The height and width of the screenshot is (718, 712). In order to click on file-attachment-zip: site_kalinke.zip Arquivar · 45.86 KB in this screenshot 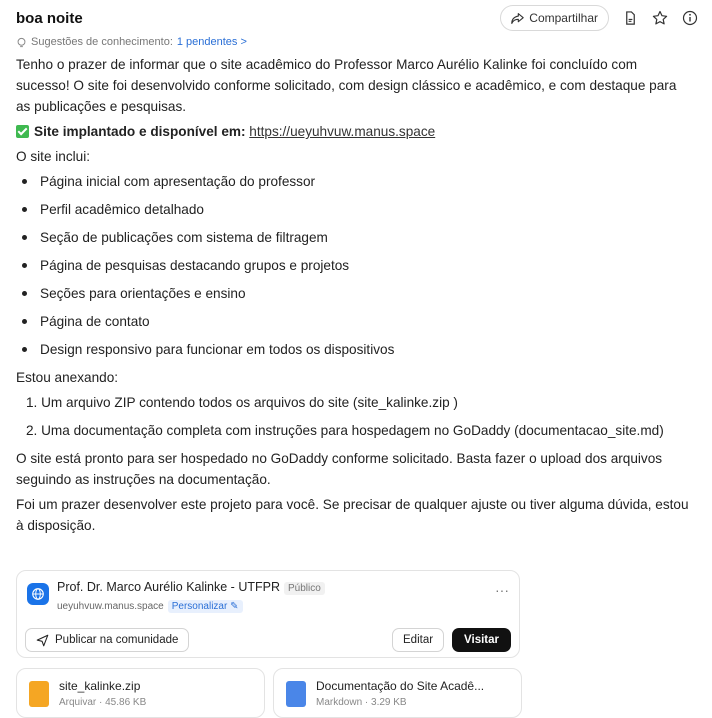, I will do `click(140, 693)`.